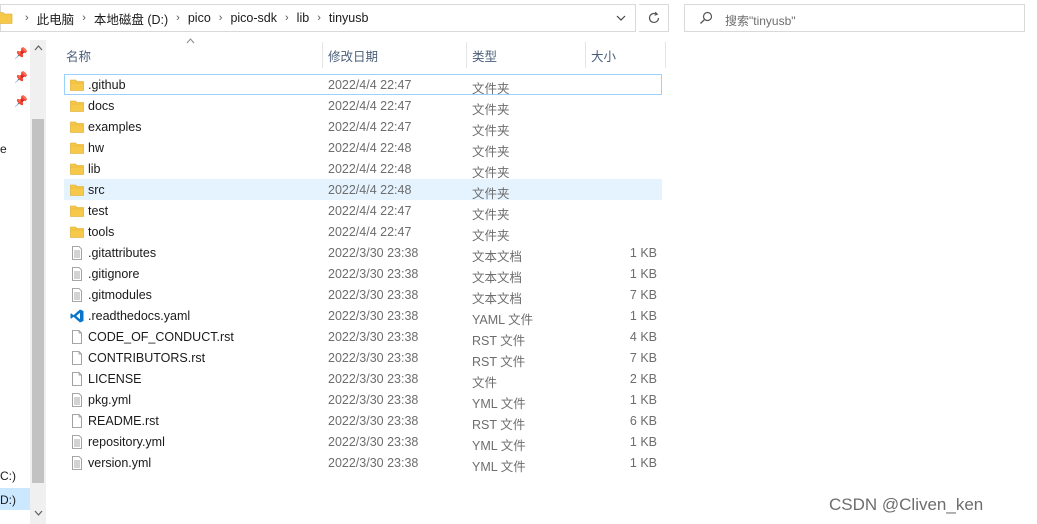 This screenshot has height=524, width=1037. Describe the element at coordinates (101, 106) in the screenshot. I see `file-name: docs` at that location.